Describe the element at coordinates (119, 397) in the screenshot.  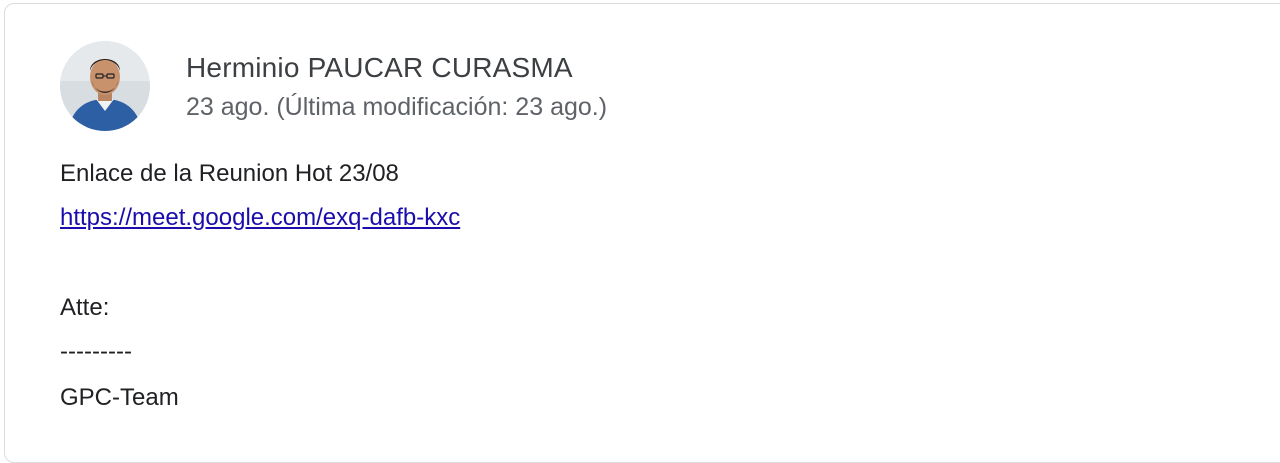
I see `team-name: GPC-Team` at that location.